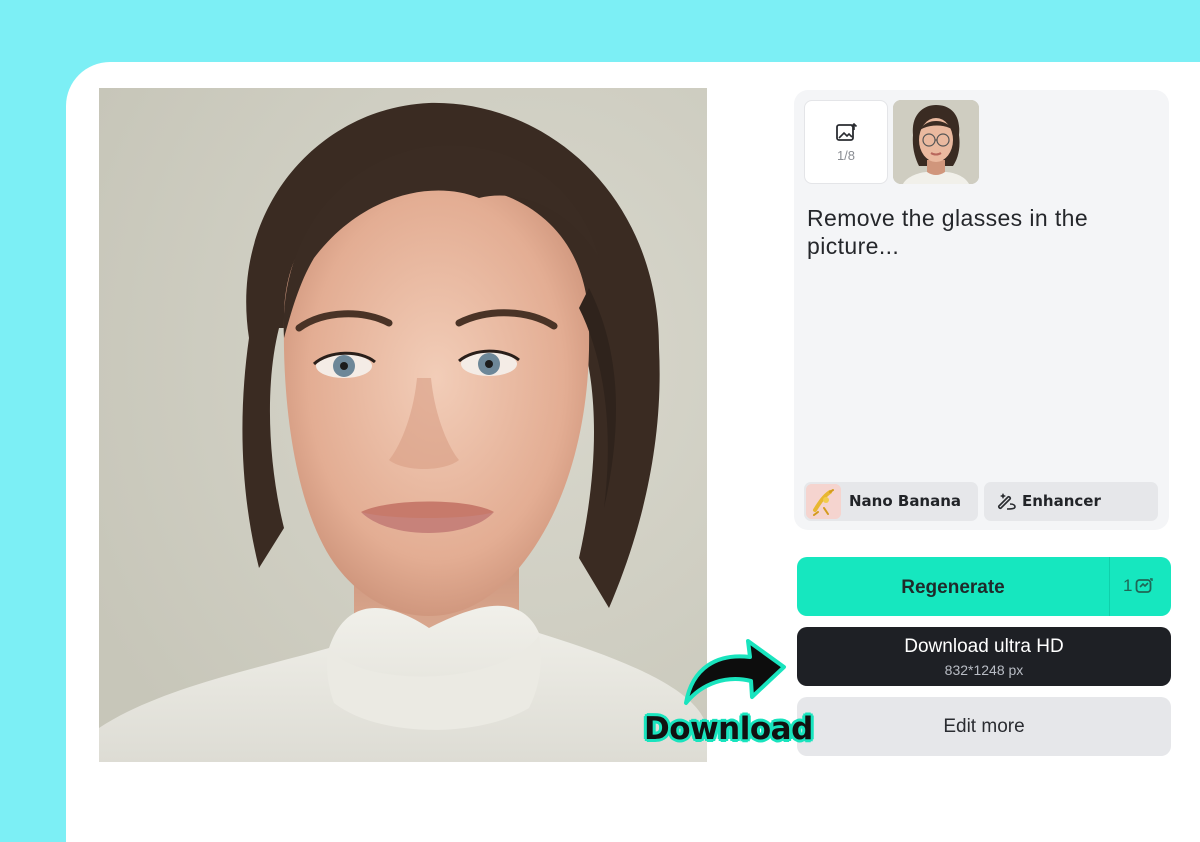  I want to click on regenerate-button: Regenerate 1, so click(984, 586).